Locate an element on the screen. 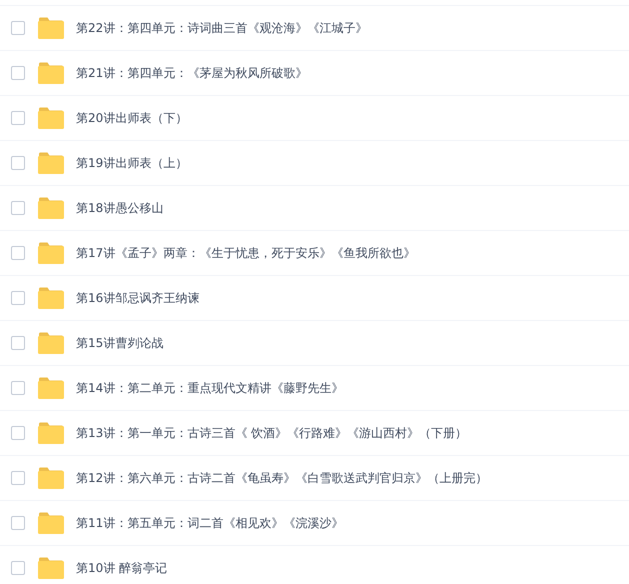 This screenshot has height=584, width=629. folder-name: 第10讲 醉翁亭记 is located at coordinates (122, 568).